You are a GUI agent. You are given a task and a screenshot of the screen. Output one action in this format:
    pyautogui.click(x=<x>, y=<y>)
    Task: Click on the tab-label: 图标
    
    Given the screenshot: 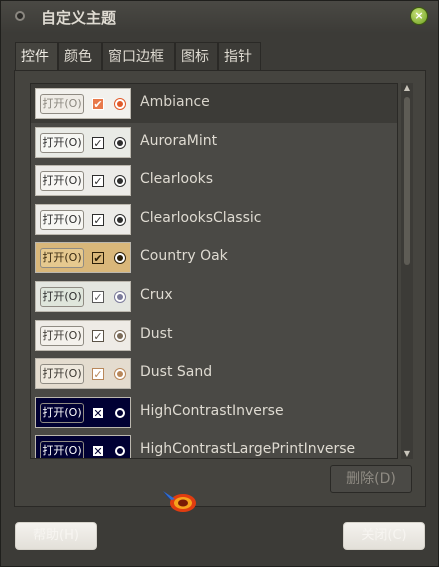 What is the action you would take?
    pyautogui.click(x=195, y=57)
    